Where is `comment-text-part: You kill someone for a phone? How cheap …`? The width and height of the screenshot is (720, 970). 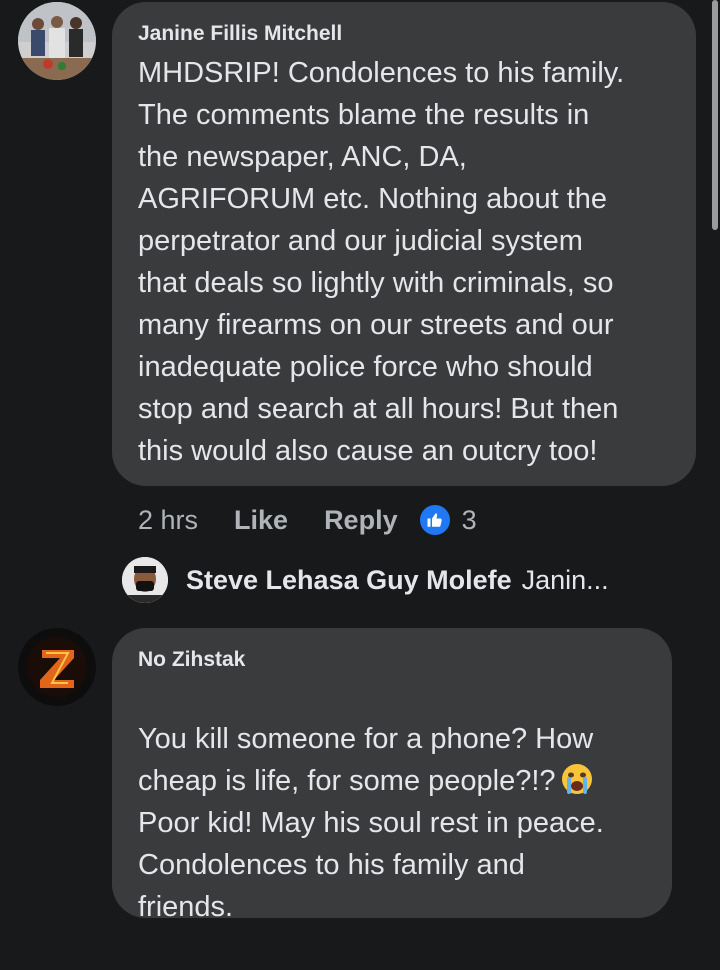 comment-text-part: You kill someone for a phone? How cheap … is located at coordinates (366, 760).